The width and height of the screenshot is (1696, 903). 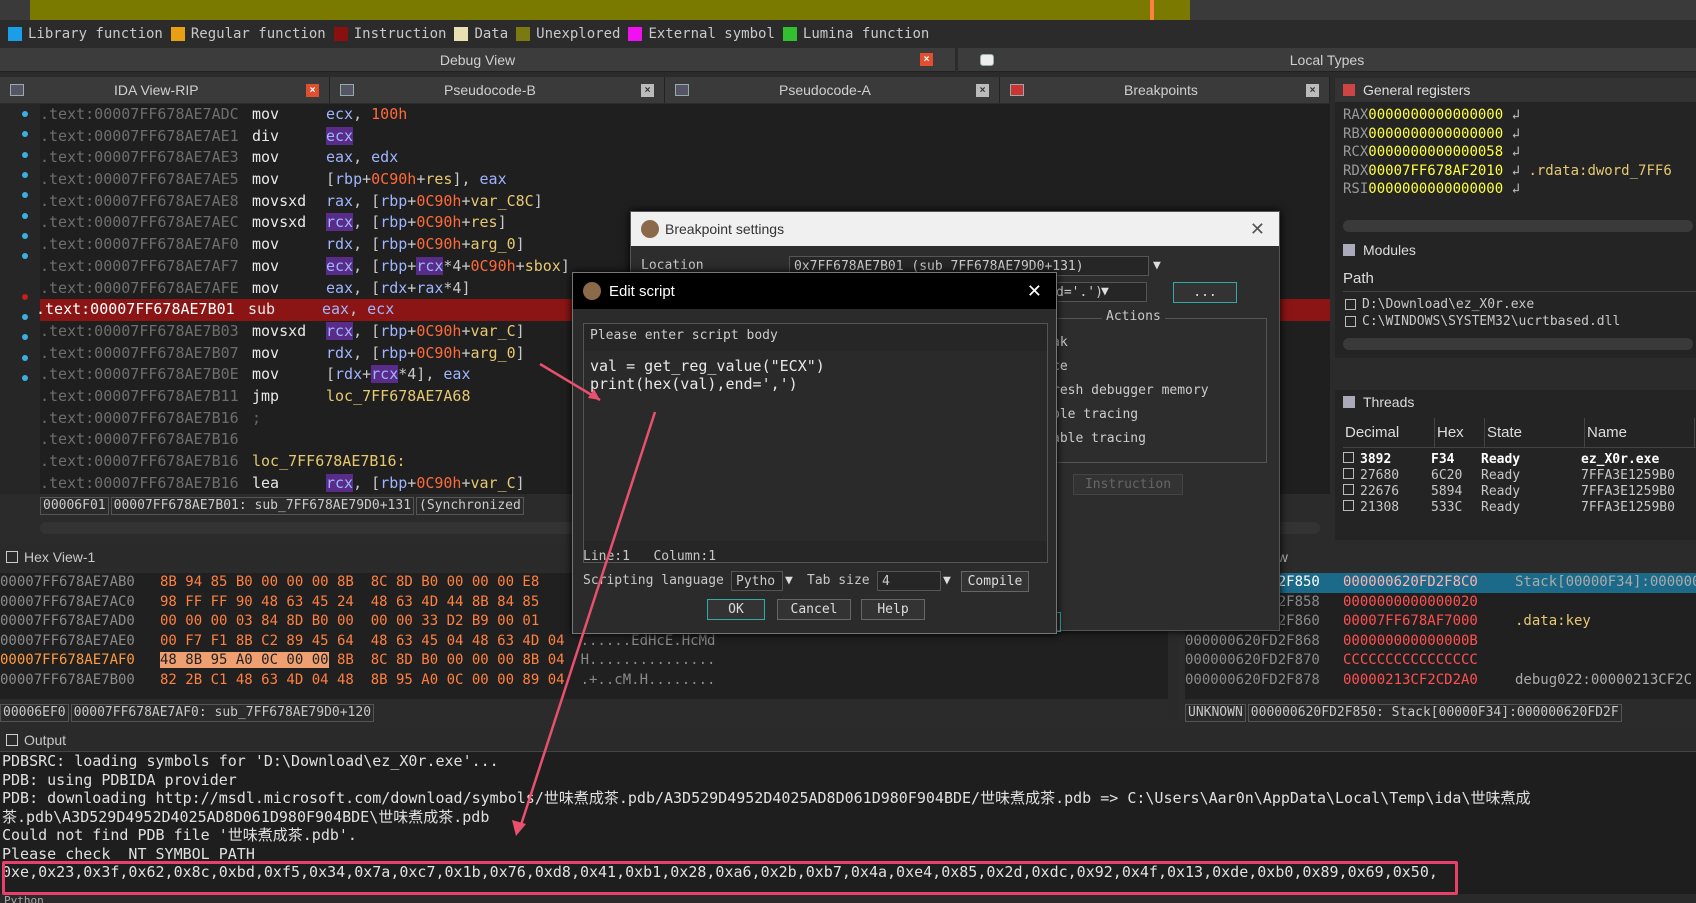 What do you see at coordinates (1519, 460) in the screenshot?
I see `thread-row: 3892 F34 Ready ez_X0r.exe` at bounding box center [1519, 460].